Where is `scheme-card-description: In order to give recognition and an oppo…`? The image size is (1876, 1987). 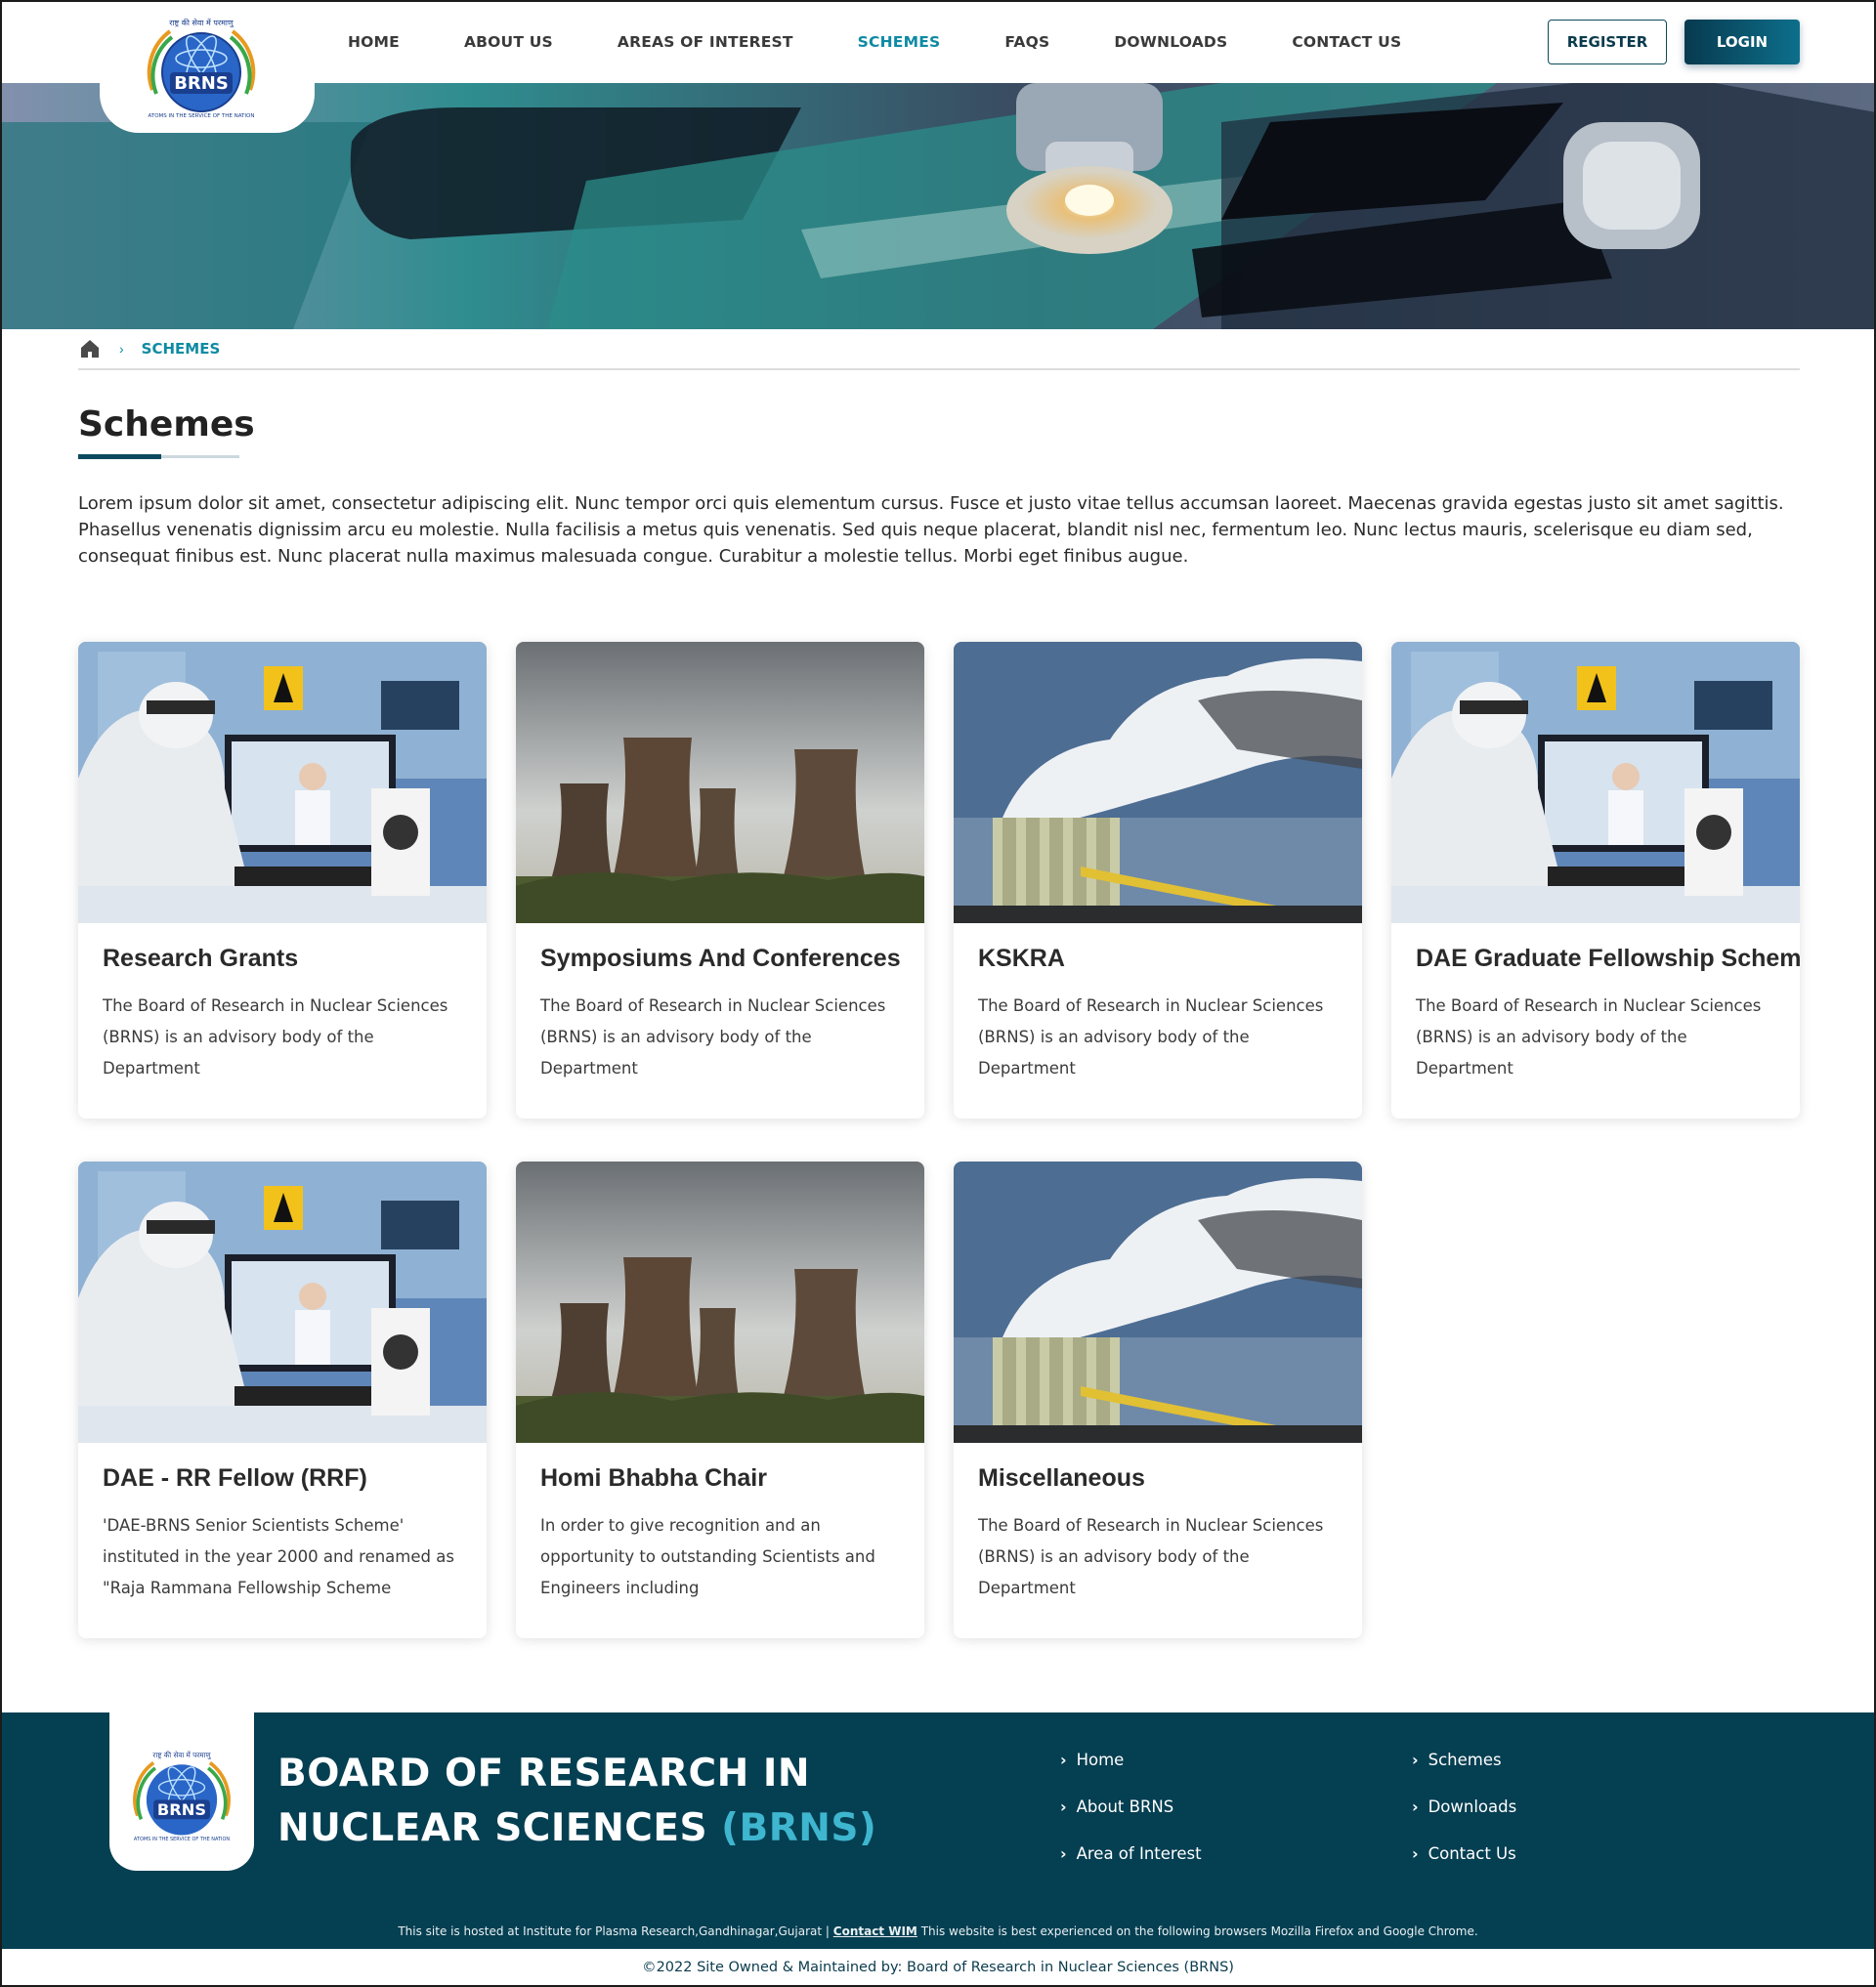 scheme-card-description: In order to give recognition and an oppo… is located at coordinates (707, 1557).